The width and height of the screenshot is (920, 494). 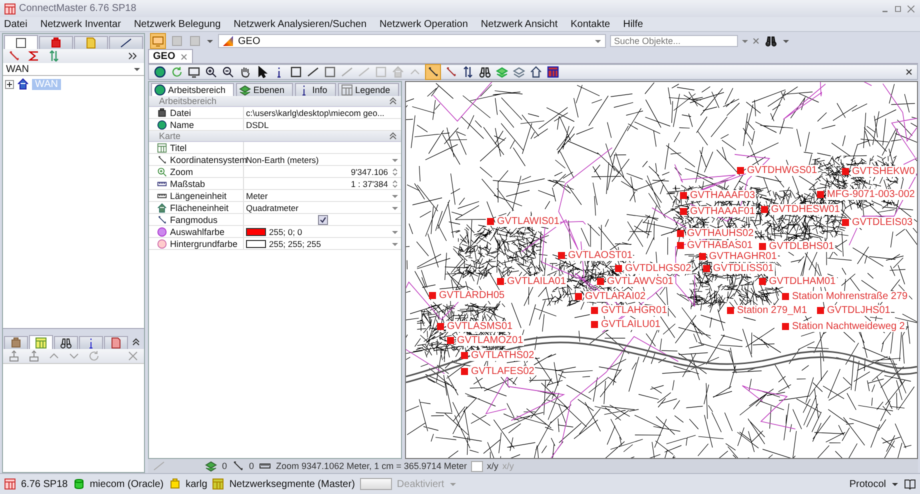 What do you see at coordinates (633, 24) in the screenshot?
I see `menu-item: Hilfe` at bounding box center [633, 24].